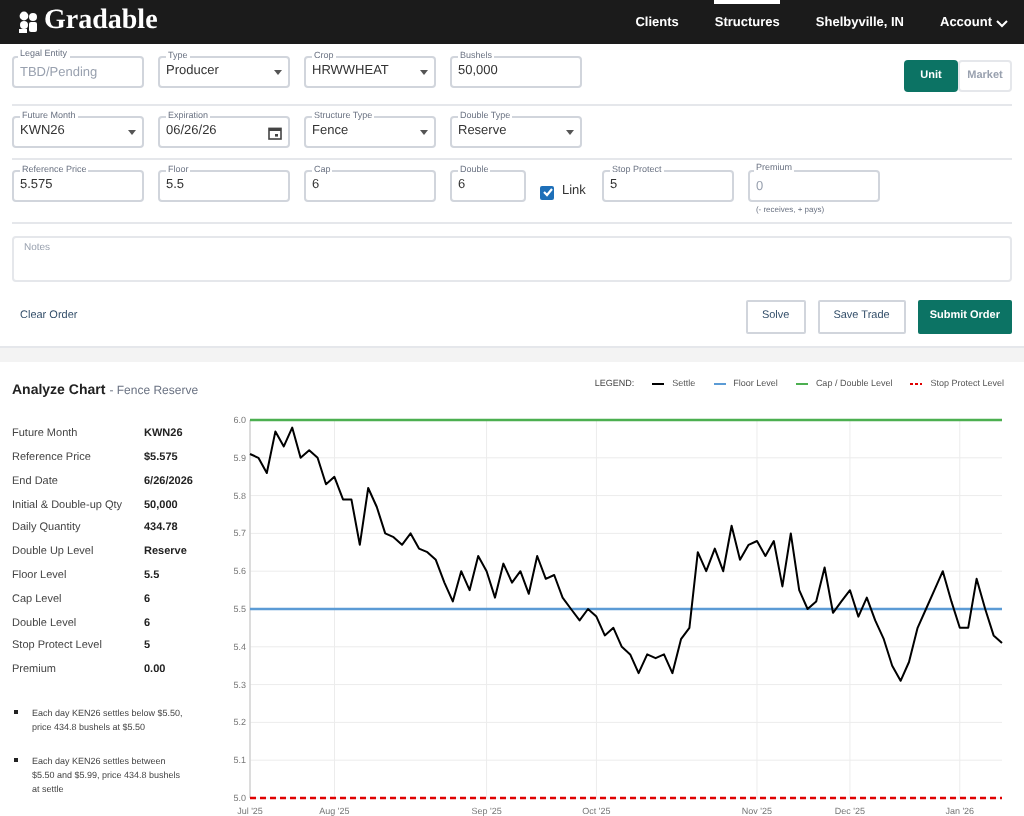 Image resolution: width=1024 pixels, height=816 pixels. I want to click on logo-icon, so click(28, 22).